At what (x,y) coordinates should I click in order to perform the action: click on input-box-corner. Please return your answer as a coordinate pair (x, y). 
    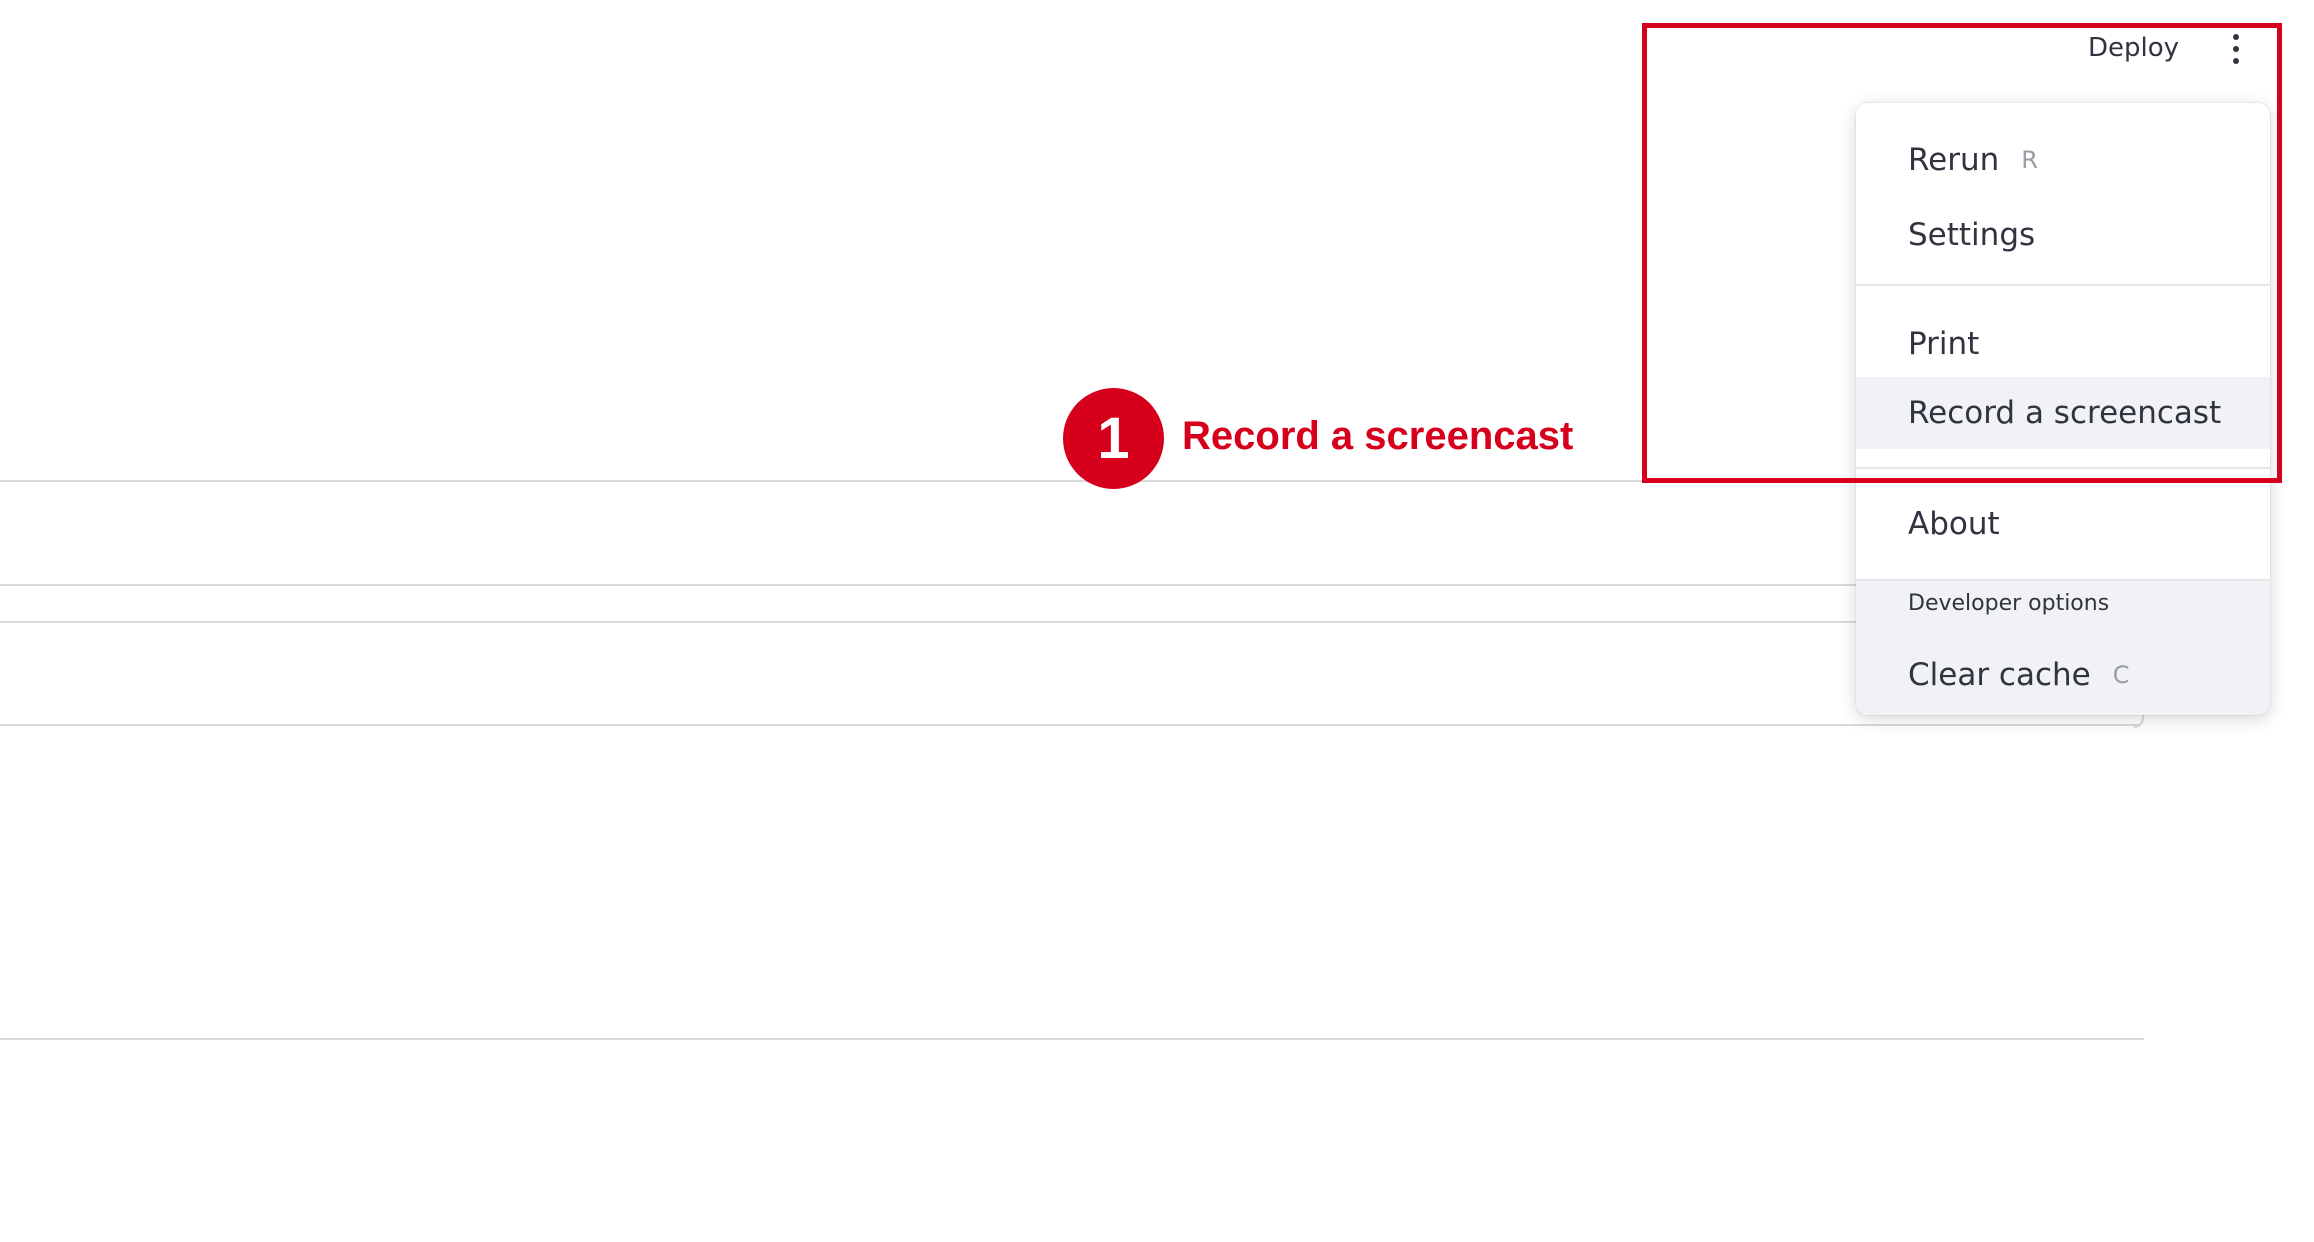
    Looking at the image, I should click on (2139, 721).